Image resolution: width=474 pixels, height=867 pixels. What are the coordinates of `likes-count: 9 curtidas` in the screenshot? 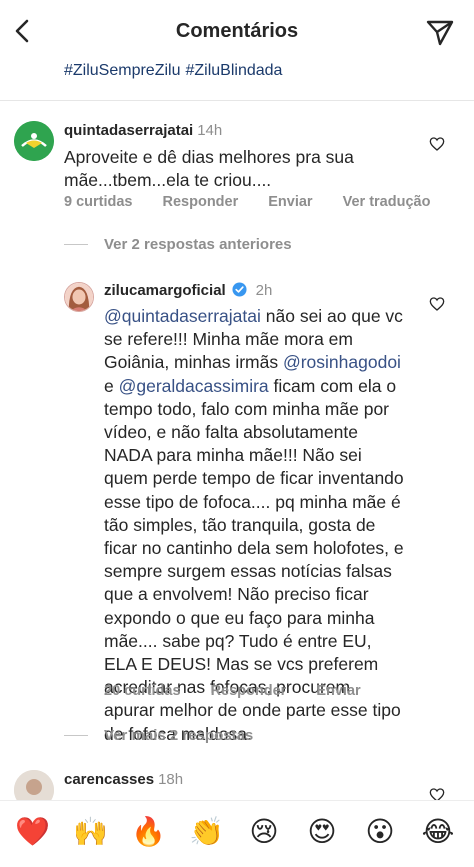 It's located at (98, 202).